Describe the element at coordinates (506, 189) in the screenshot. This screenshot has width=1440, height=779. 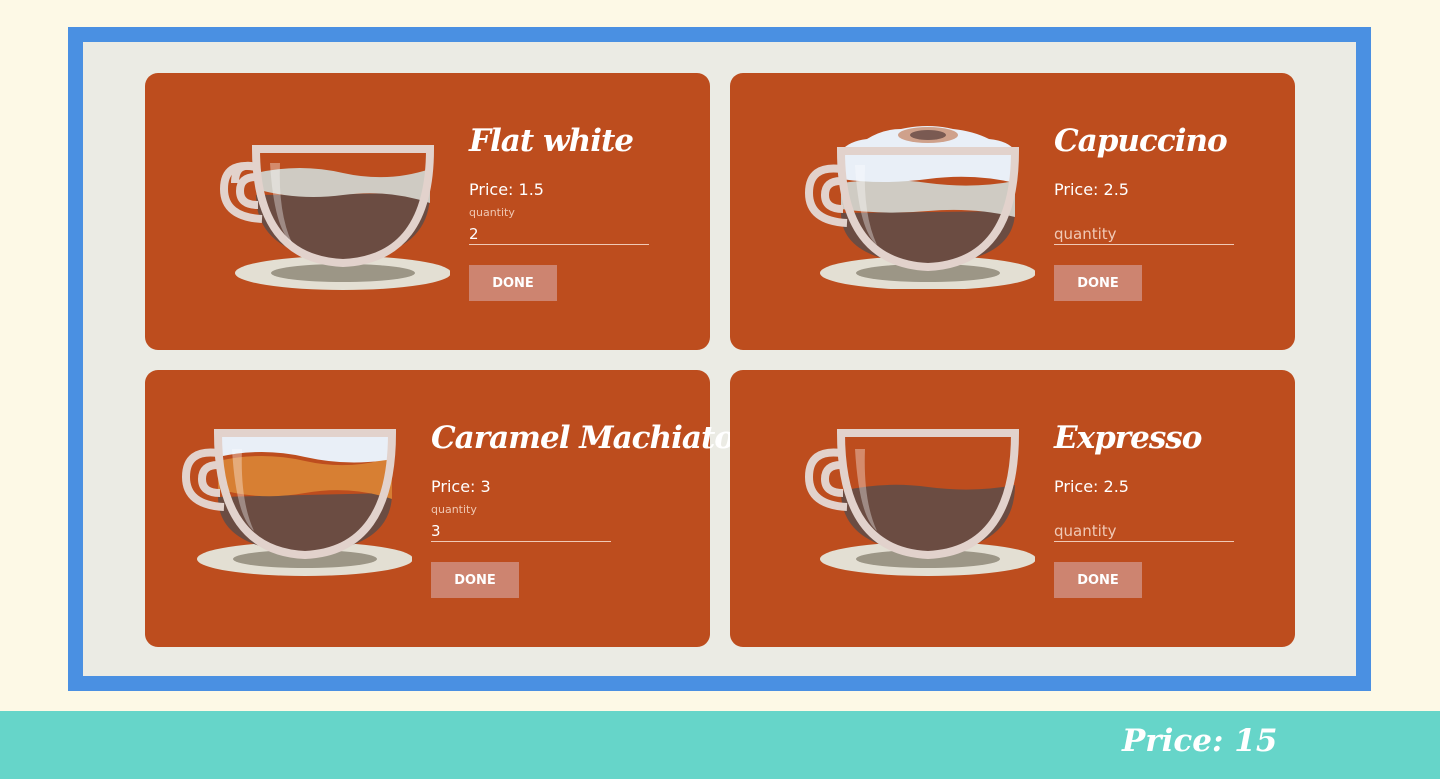
I see `product-price: Price: 1.5` at that location.